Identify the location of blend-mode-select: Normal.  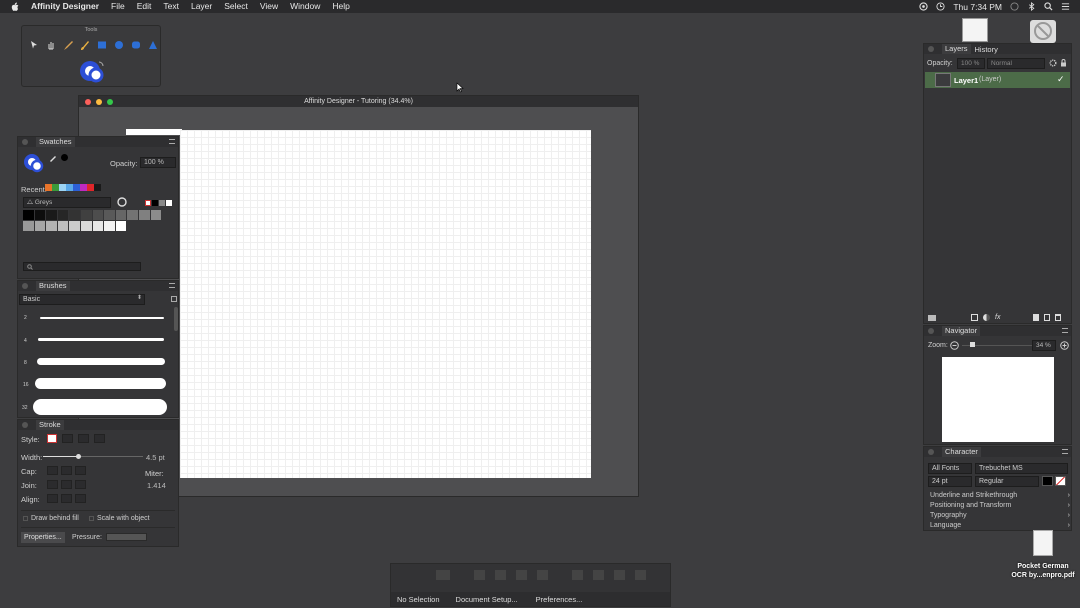
(1016, 63).